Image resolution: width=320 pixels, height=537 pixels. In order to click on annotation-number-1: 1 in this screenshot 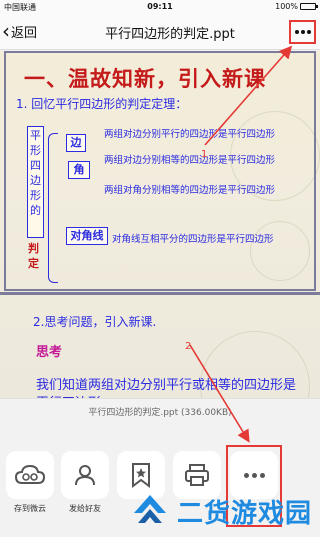, I will do `click(204, 154)`.